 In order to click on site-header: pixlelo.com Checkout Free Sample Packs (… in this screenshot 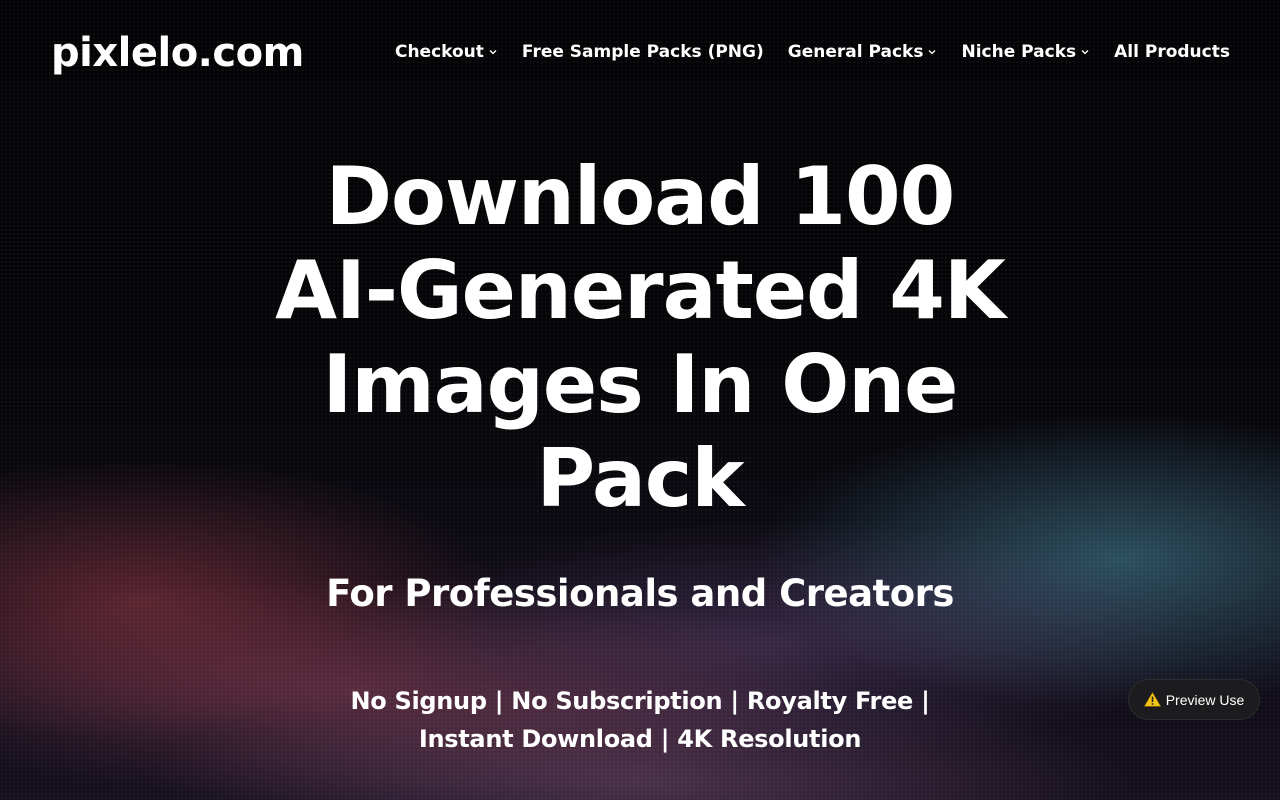, I will do `click(640, 55)`.